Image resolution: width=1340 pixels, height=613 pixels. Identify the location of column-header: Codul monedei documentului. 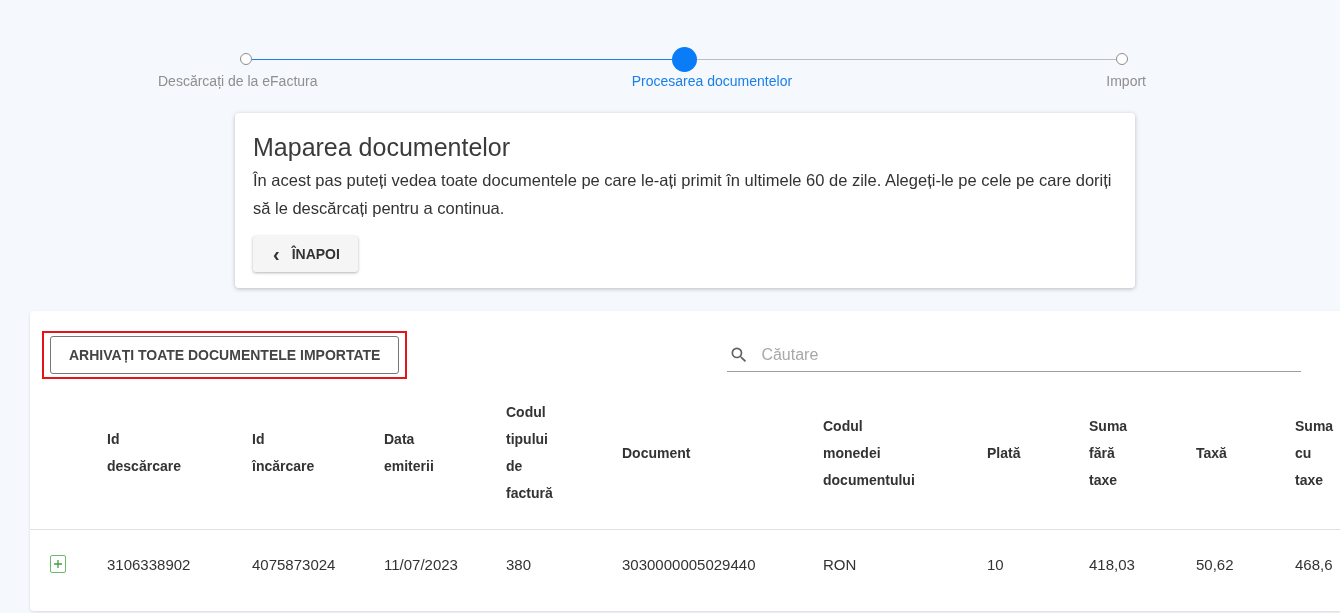
(869, 453).